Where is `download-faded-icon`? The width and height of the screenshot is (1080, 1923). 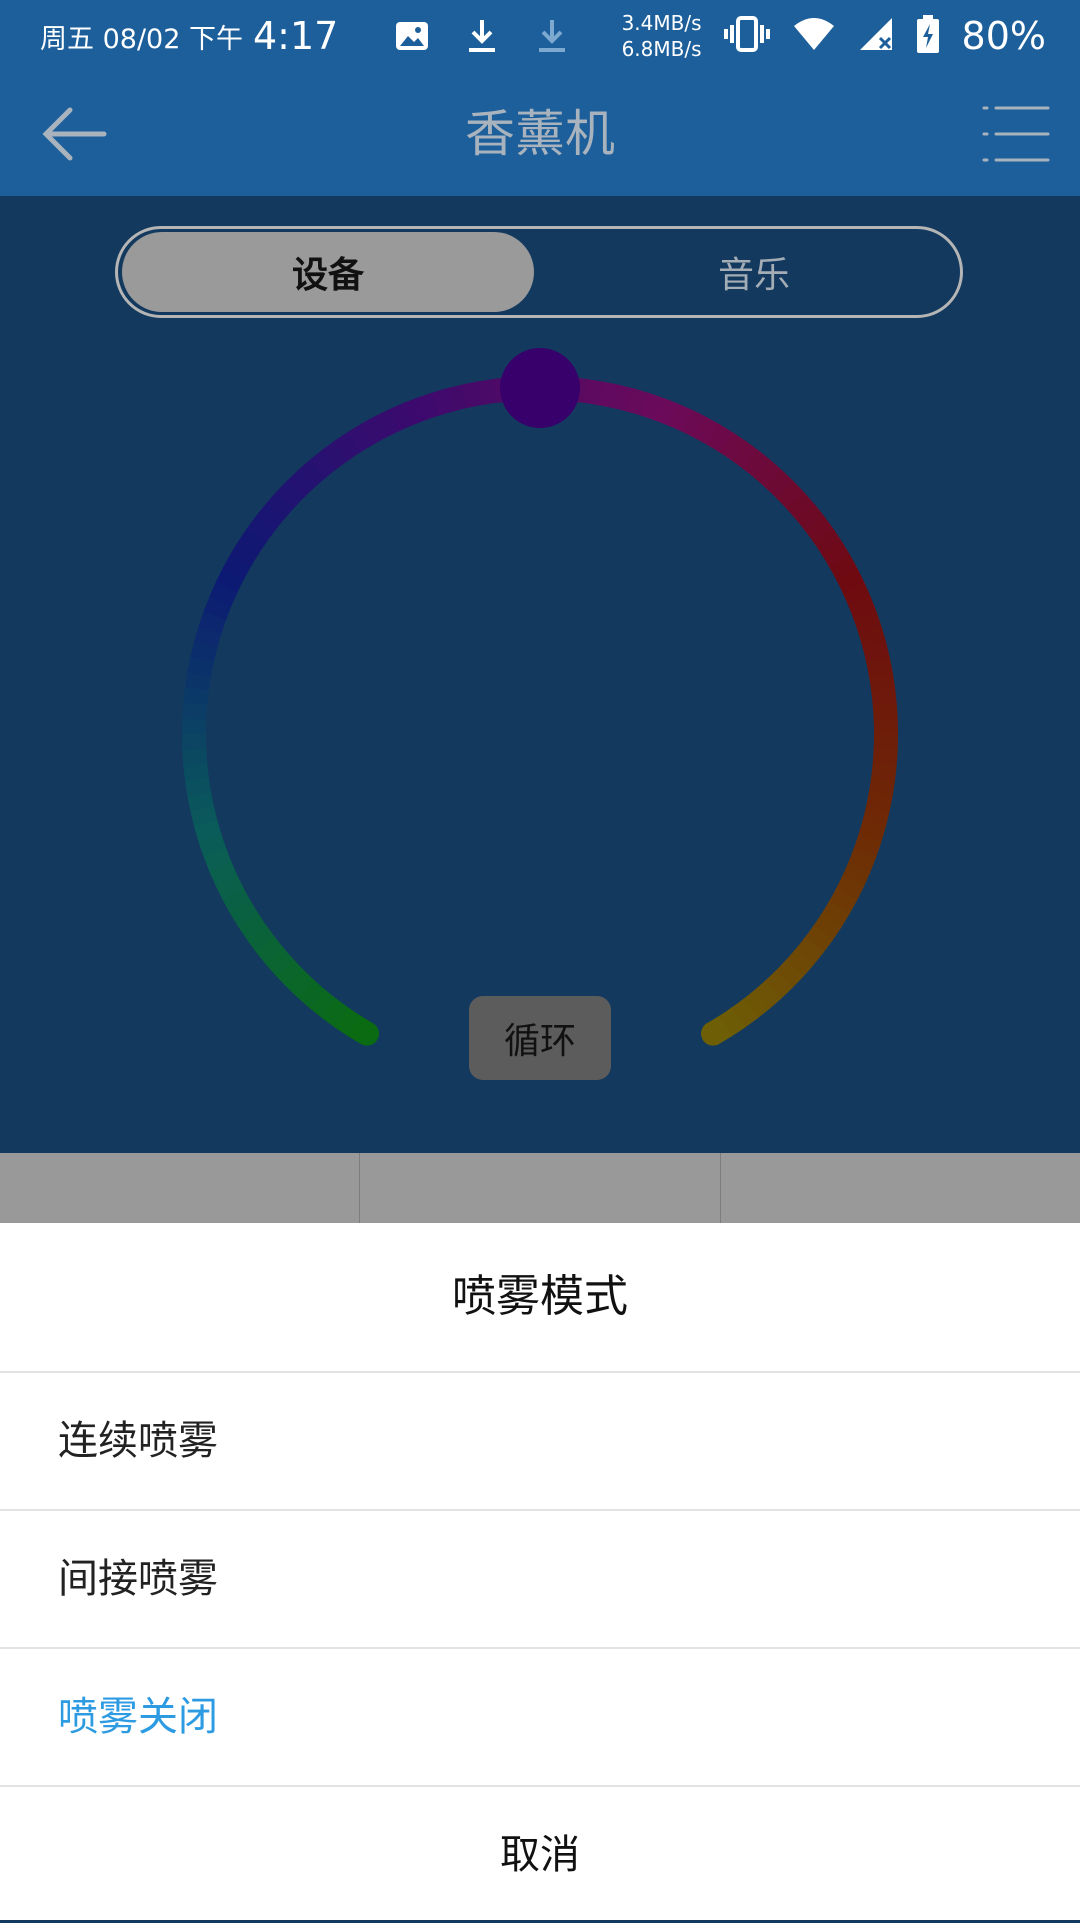 download-faded-icon is located at coordinates (552, 36).